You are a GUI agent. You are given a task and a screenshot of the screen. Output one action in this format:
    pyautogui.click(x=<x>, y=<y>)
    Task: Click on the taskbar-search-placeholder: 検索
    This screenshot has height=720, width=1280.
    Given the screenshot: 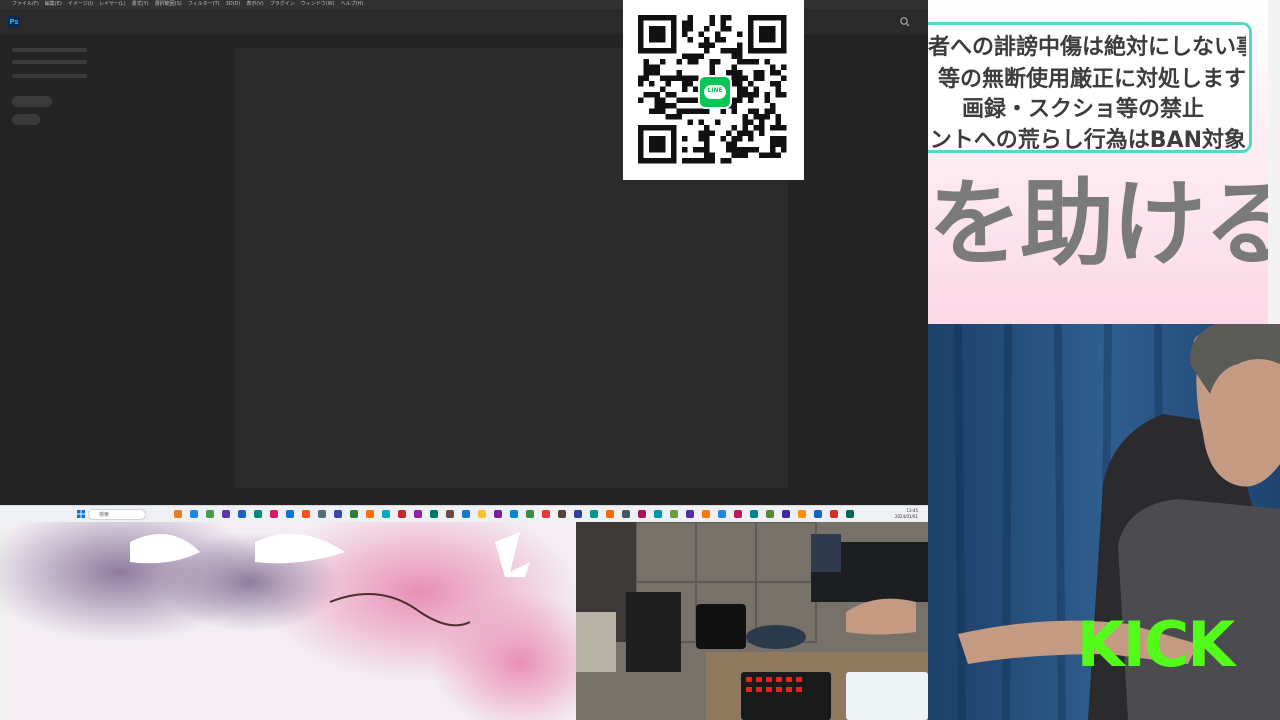 What is the action you would take?
    pyautogui.click(x=104, y=515)
    